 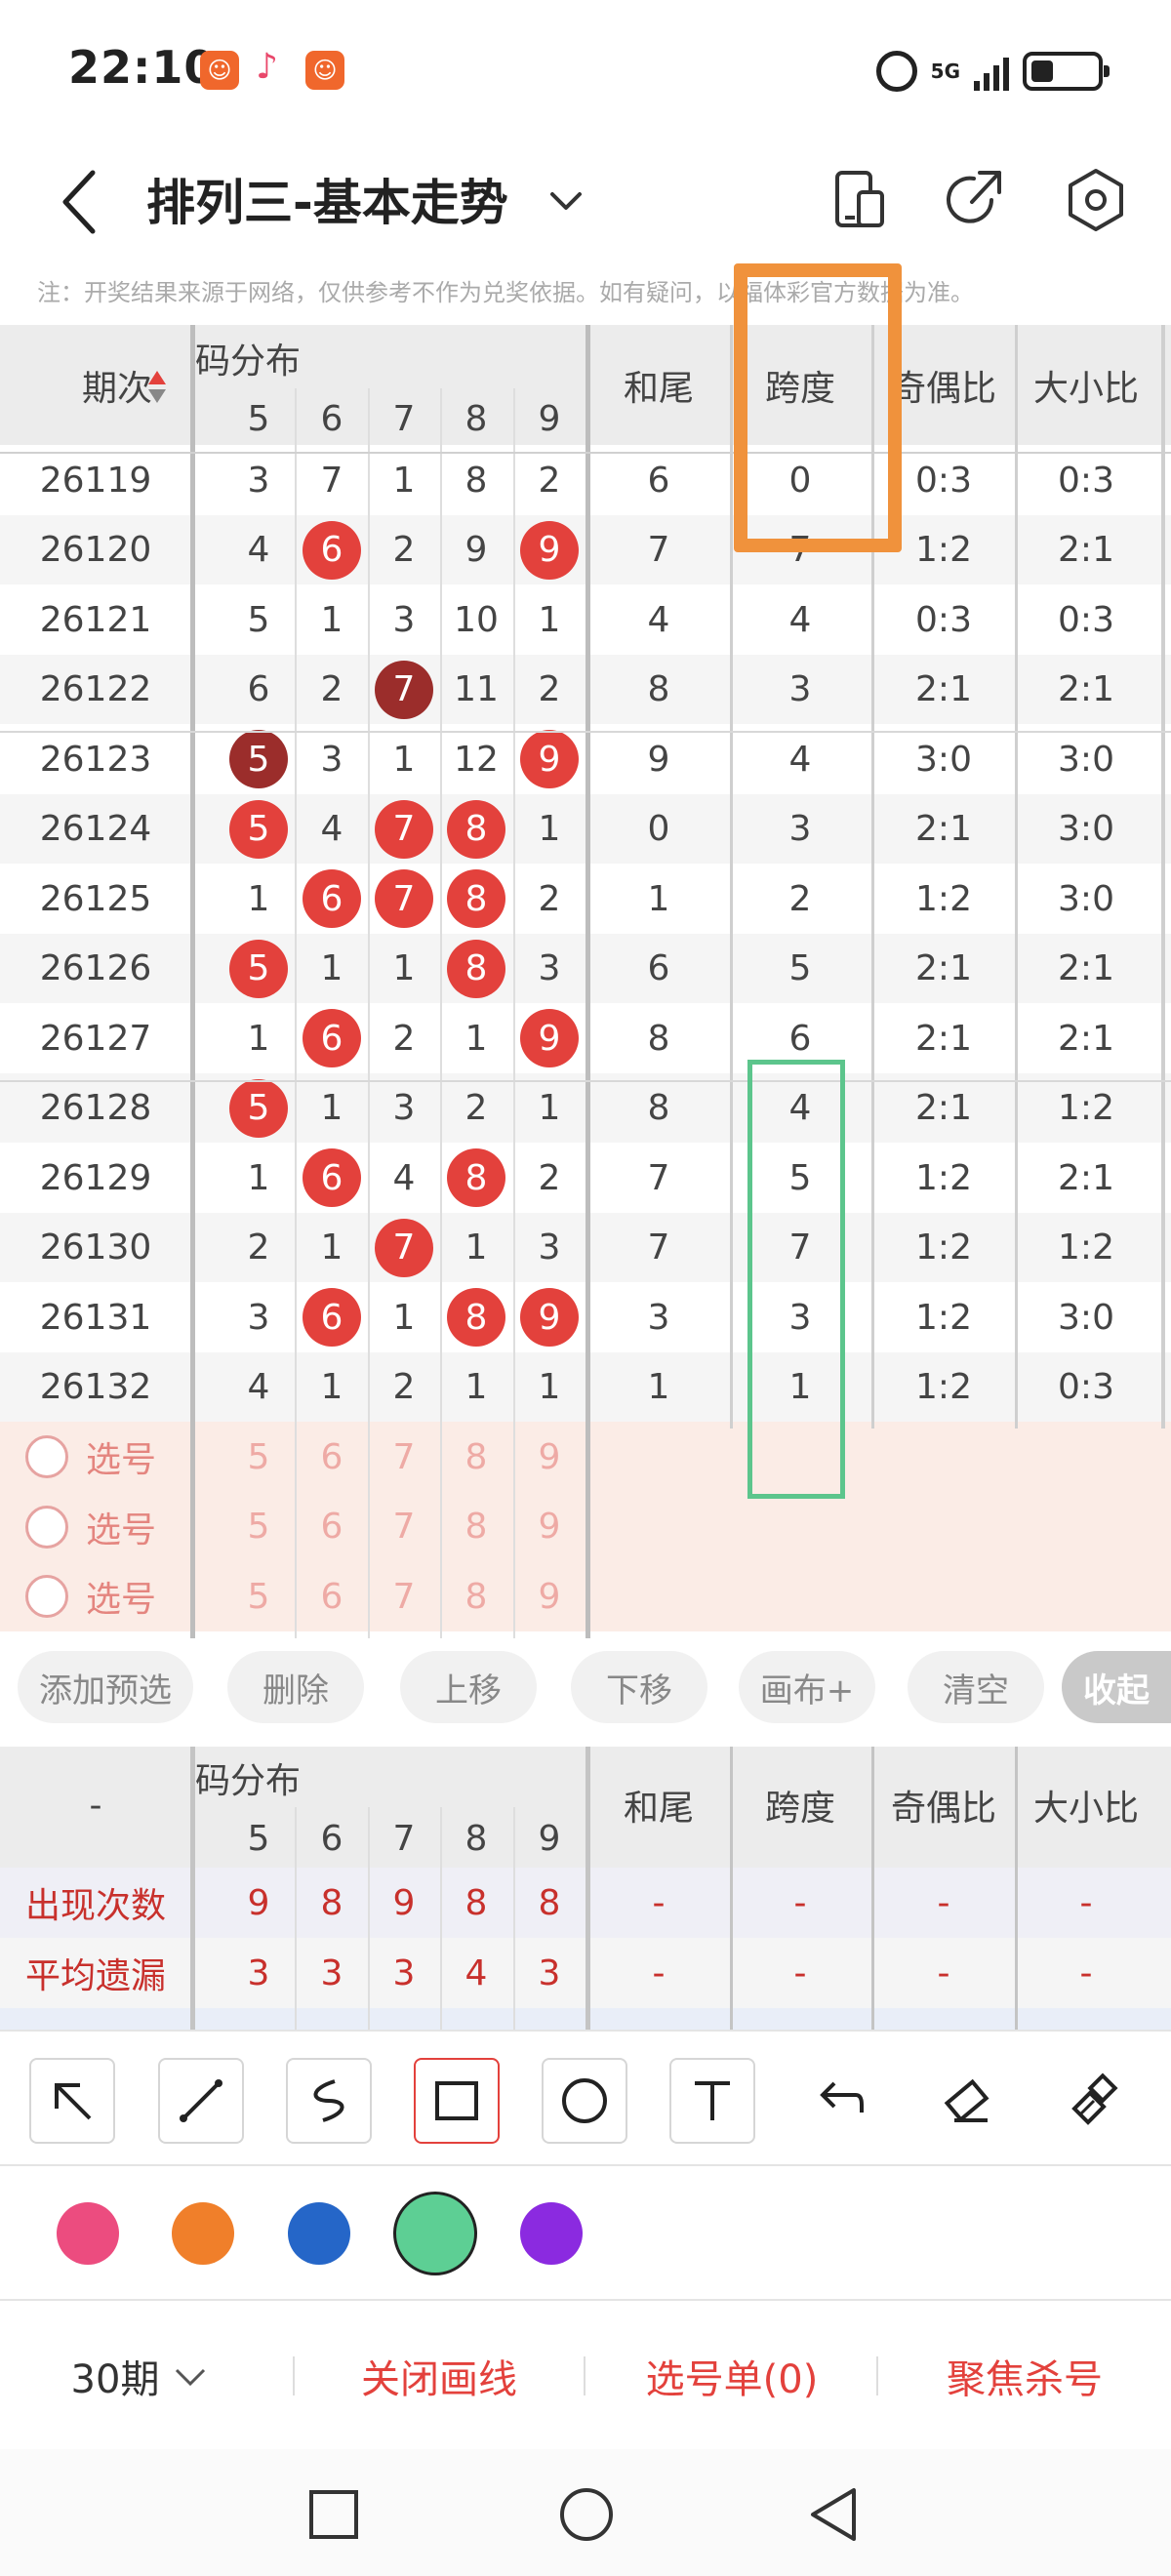 I want to click on period-selector: 30期, so click(x=141, y=2376).